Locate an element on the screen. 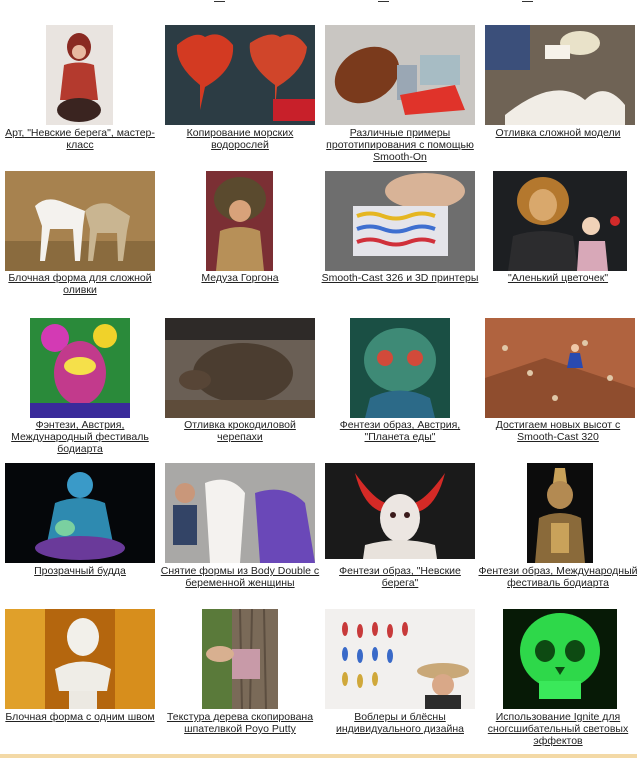  gallery-caption-link: Прозрачный будда is located at coordinates (80, 571).